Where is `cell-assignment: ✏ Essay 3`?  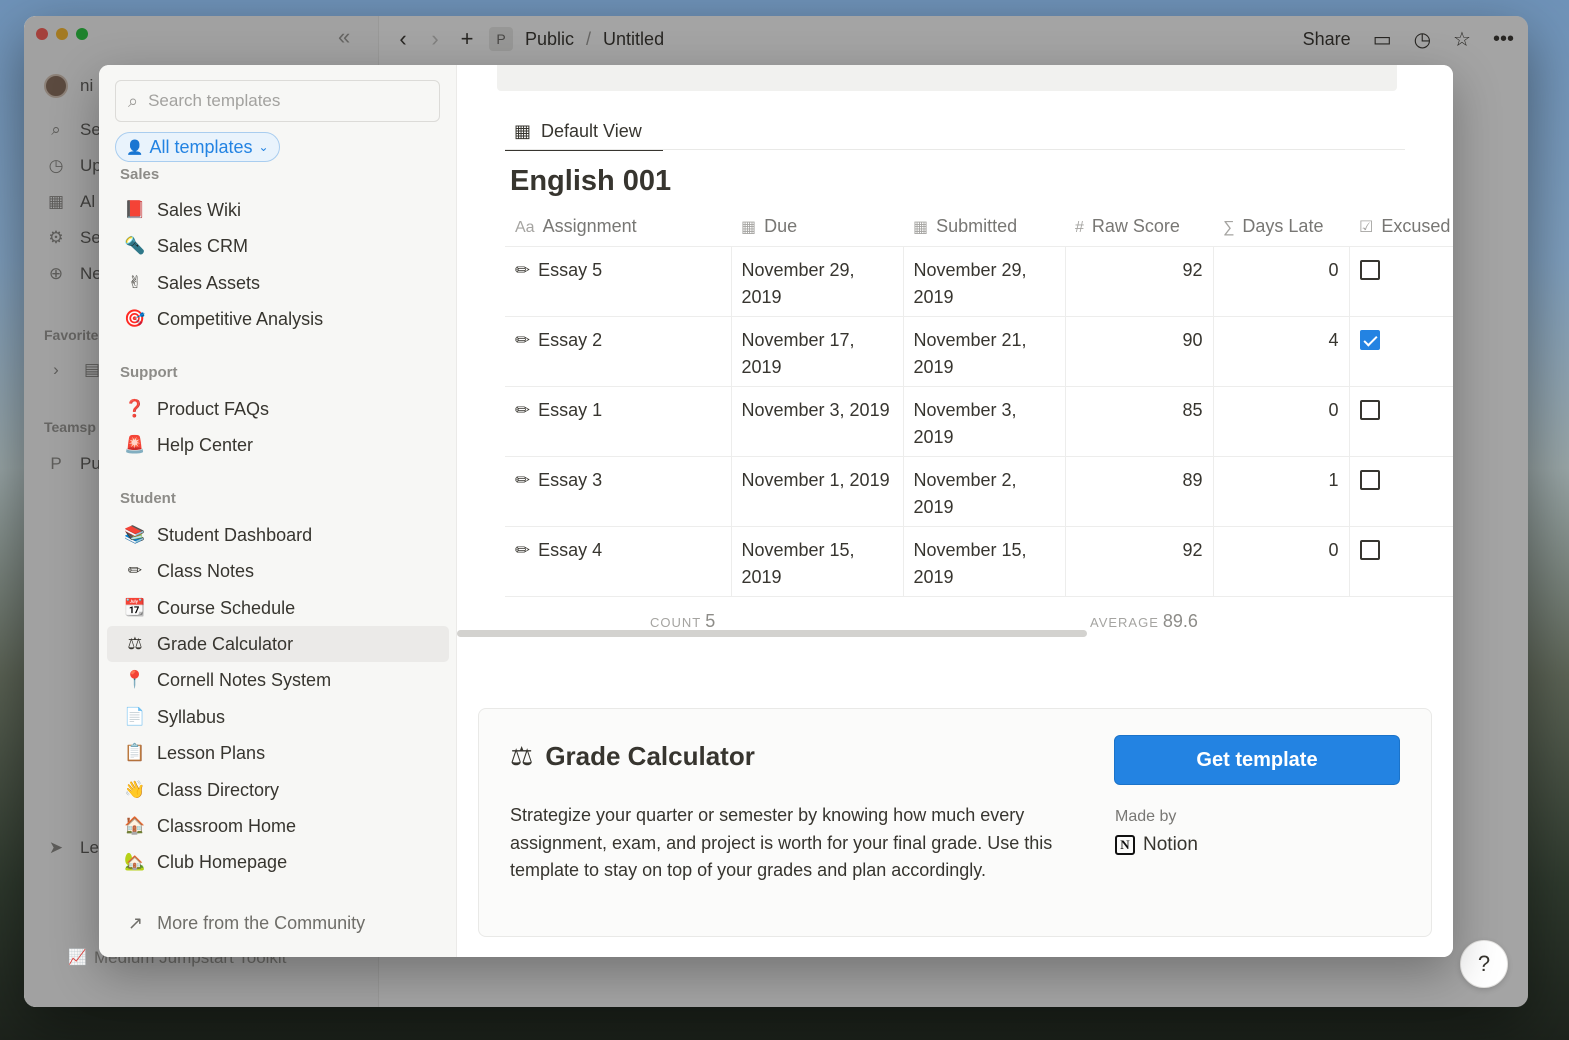
cell-assignment: ✏ Essay 3 is located at coordinates (618, 491).